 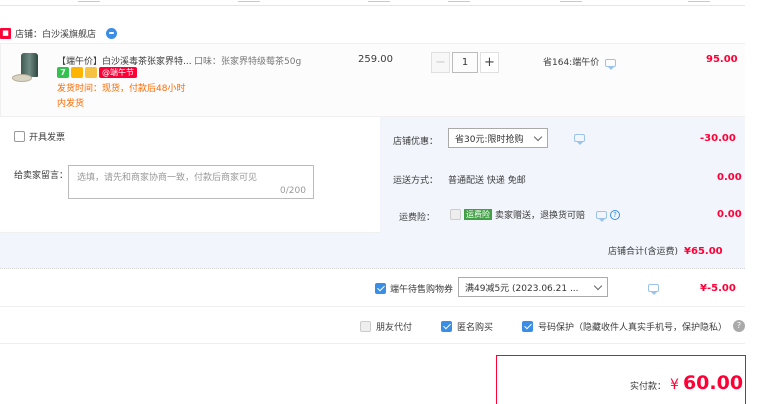 What do you see at coordinates (571, 63) in the screenshot?
I see `saving-text: 省164:端午价` at bounding box center [571, 63].